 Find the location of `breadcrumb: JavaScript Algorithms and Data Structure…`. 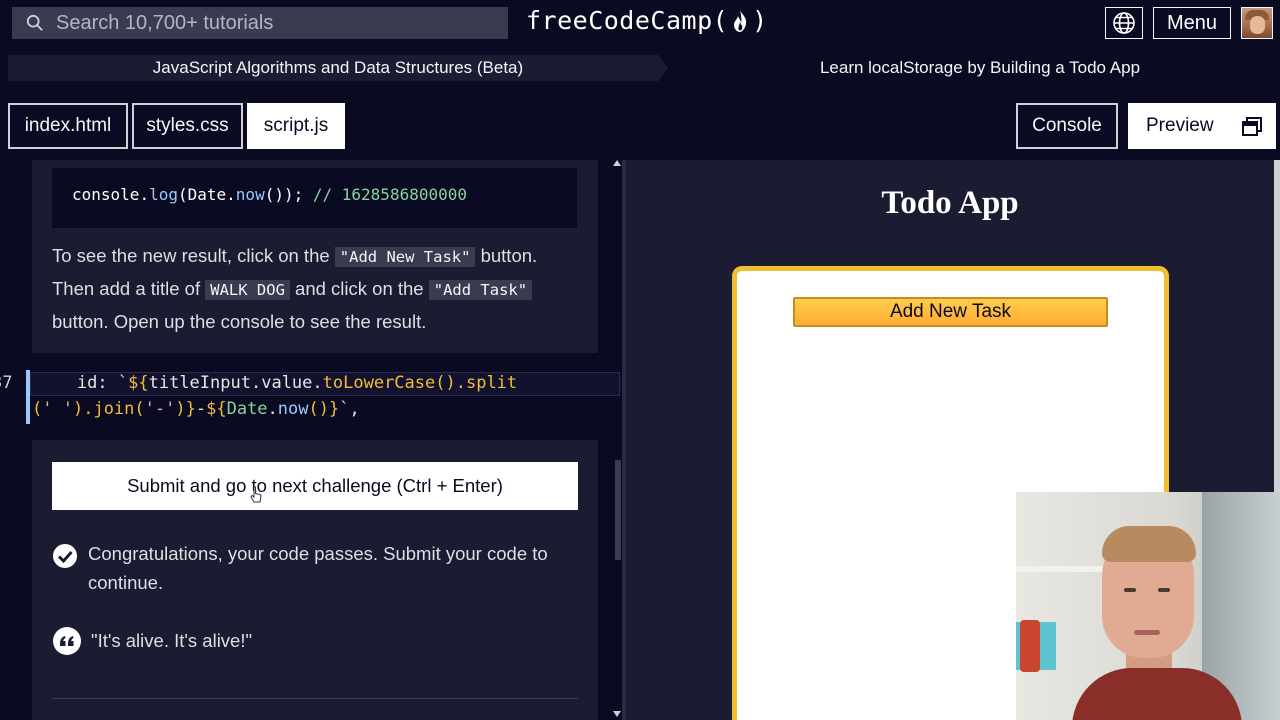

breadcrumb: JavaScript Algorithms and Data Structure… is located at coordinates (640, 67).